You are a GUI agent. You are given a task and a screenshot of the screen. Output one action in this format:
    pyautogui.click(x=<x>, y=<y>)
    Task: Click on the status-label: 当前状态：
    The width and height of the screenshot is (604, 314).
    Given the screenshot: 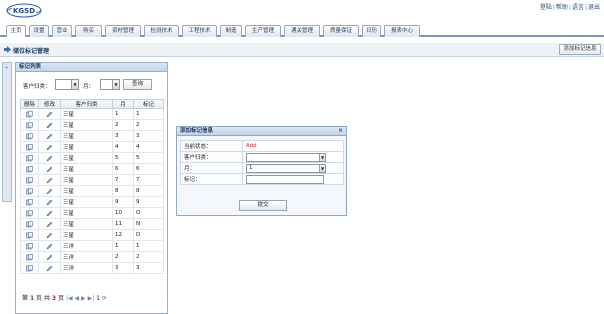 What is the action you would take?
    pyautogui.click(x=211, y=146)
    